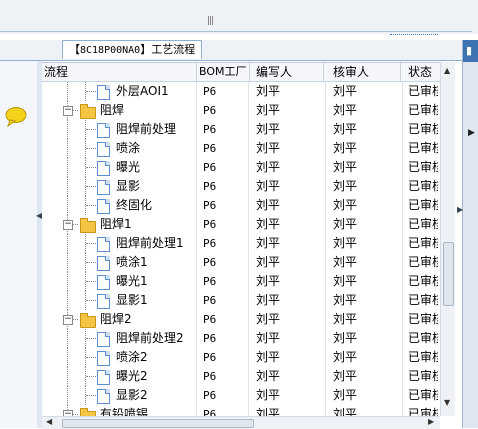 The width and height of the screenshot is (478, 429). I want to click on dotted-separator, so click(414, 36).